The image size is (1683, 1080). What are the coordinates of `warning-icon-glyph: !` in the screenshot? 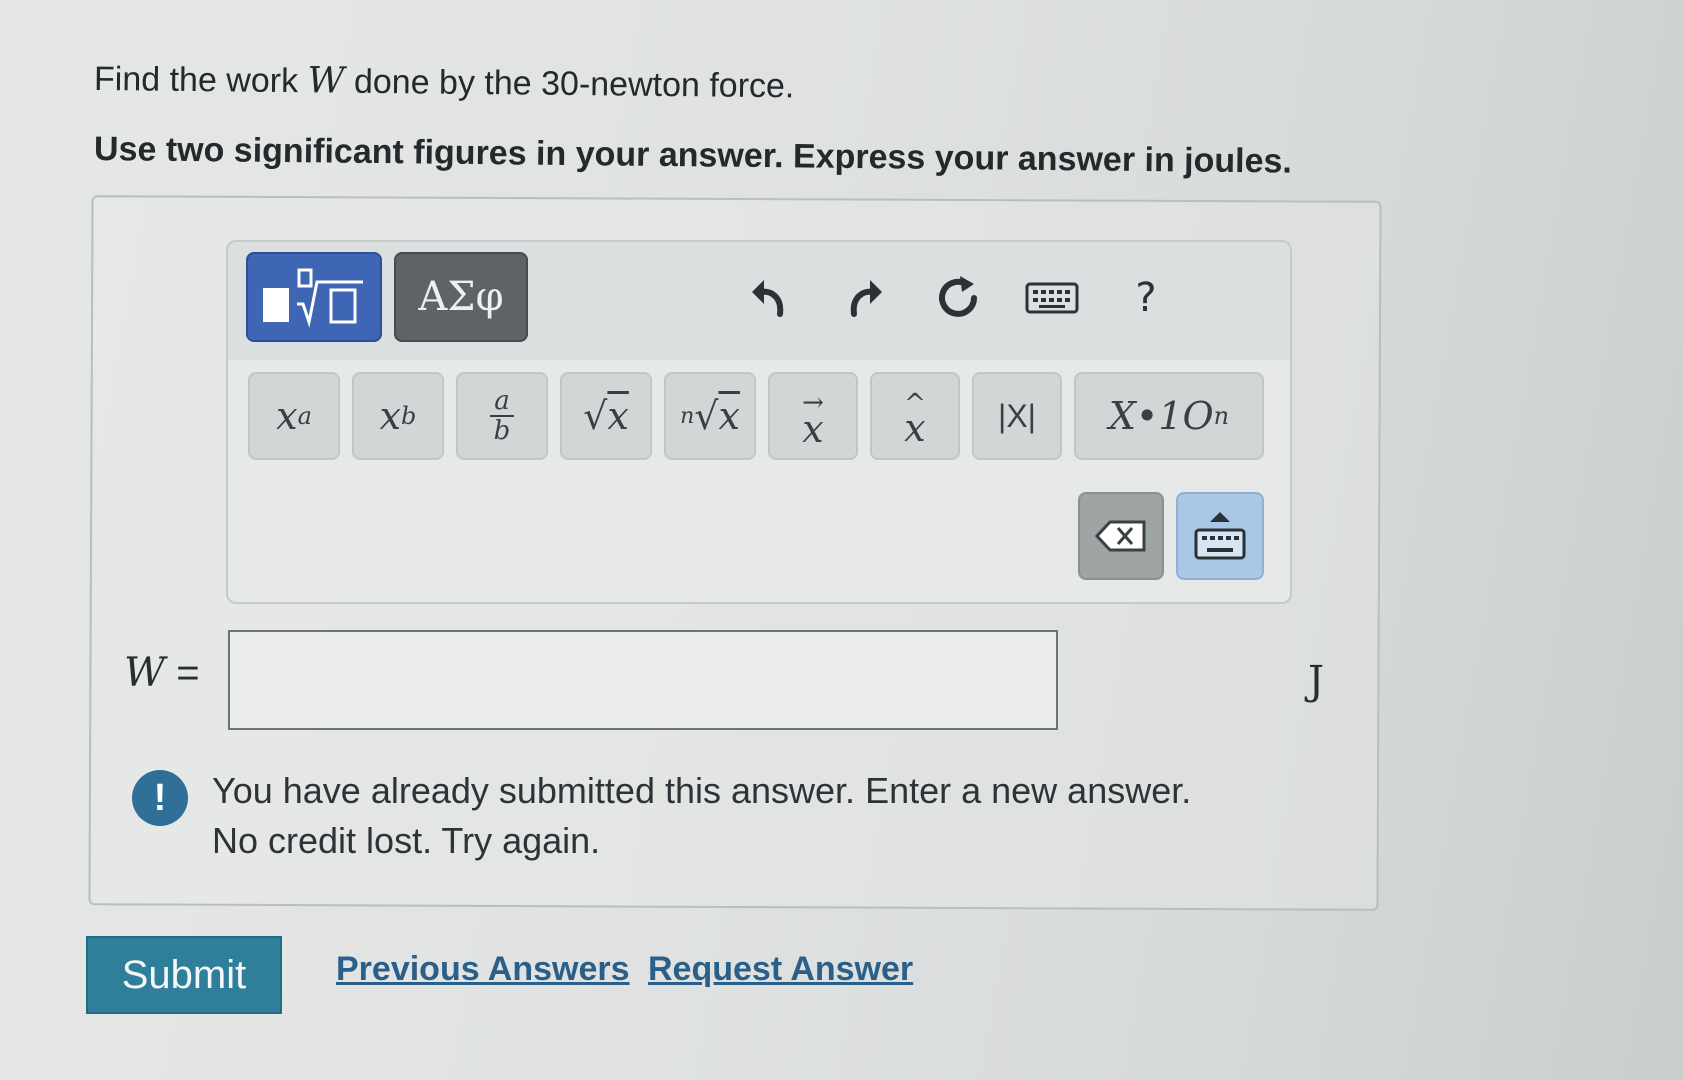 It's located at (160, 797).